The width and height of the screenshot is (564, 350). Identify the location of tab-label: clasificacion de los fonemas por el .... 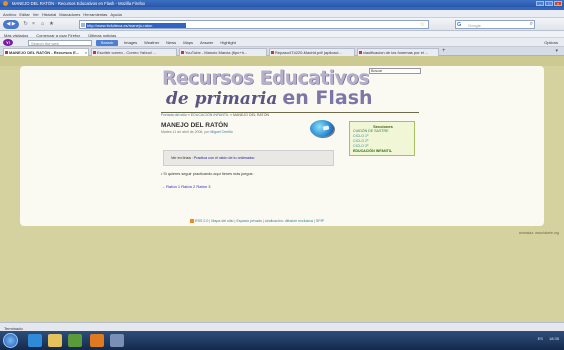
(396, 52).